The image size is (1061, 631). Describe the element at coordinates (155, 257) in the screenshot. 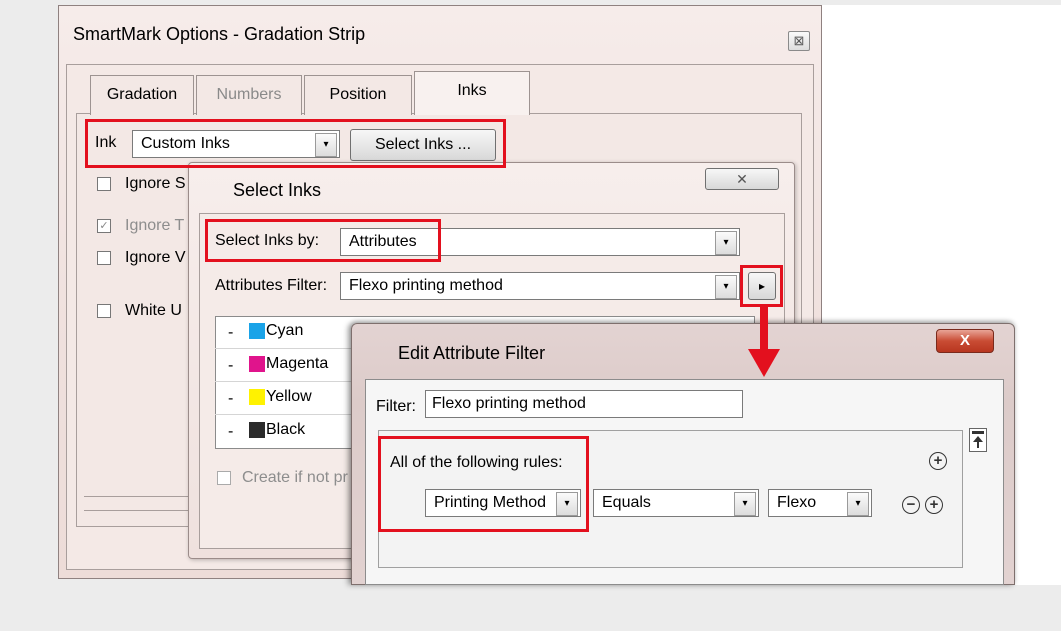

I see `ignore-v-label: Ignore V` at that location.